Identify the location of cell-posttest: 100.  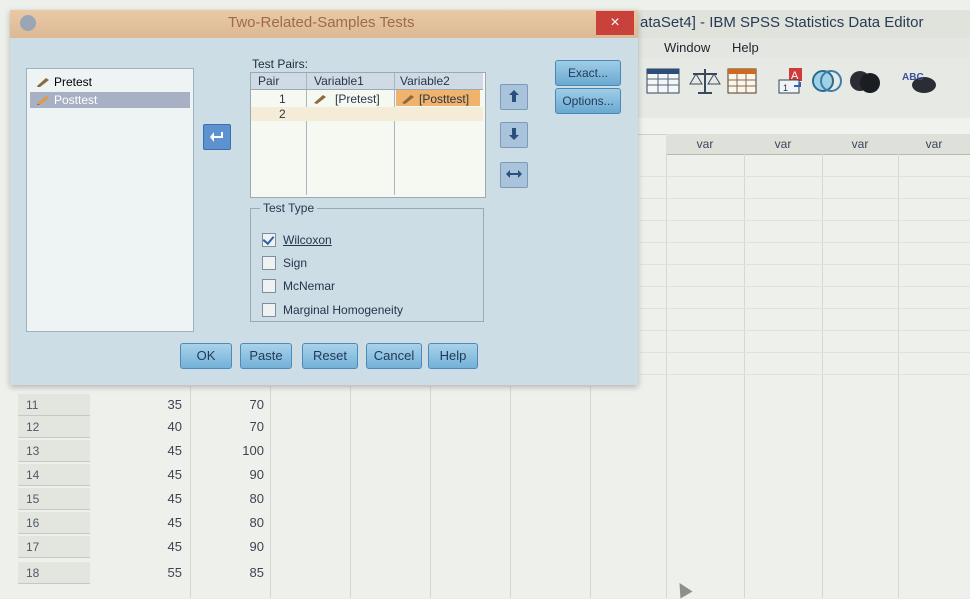
(232, 451).